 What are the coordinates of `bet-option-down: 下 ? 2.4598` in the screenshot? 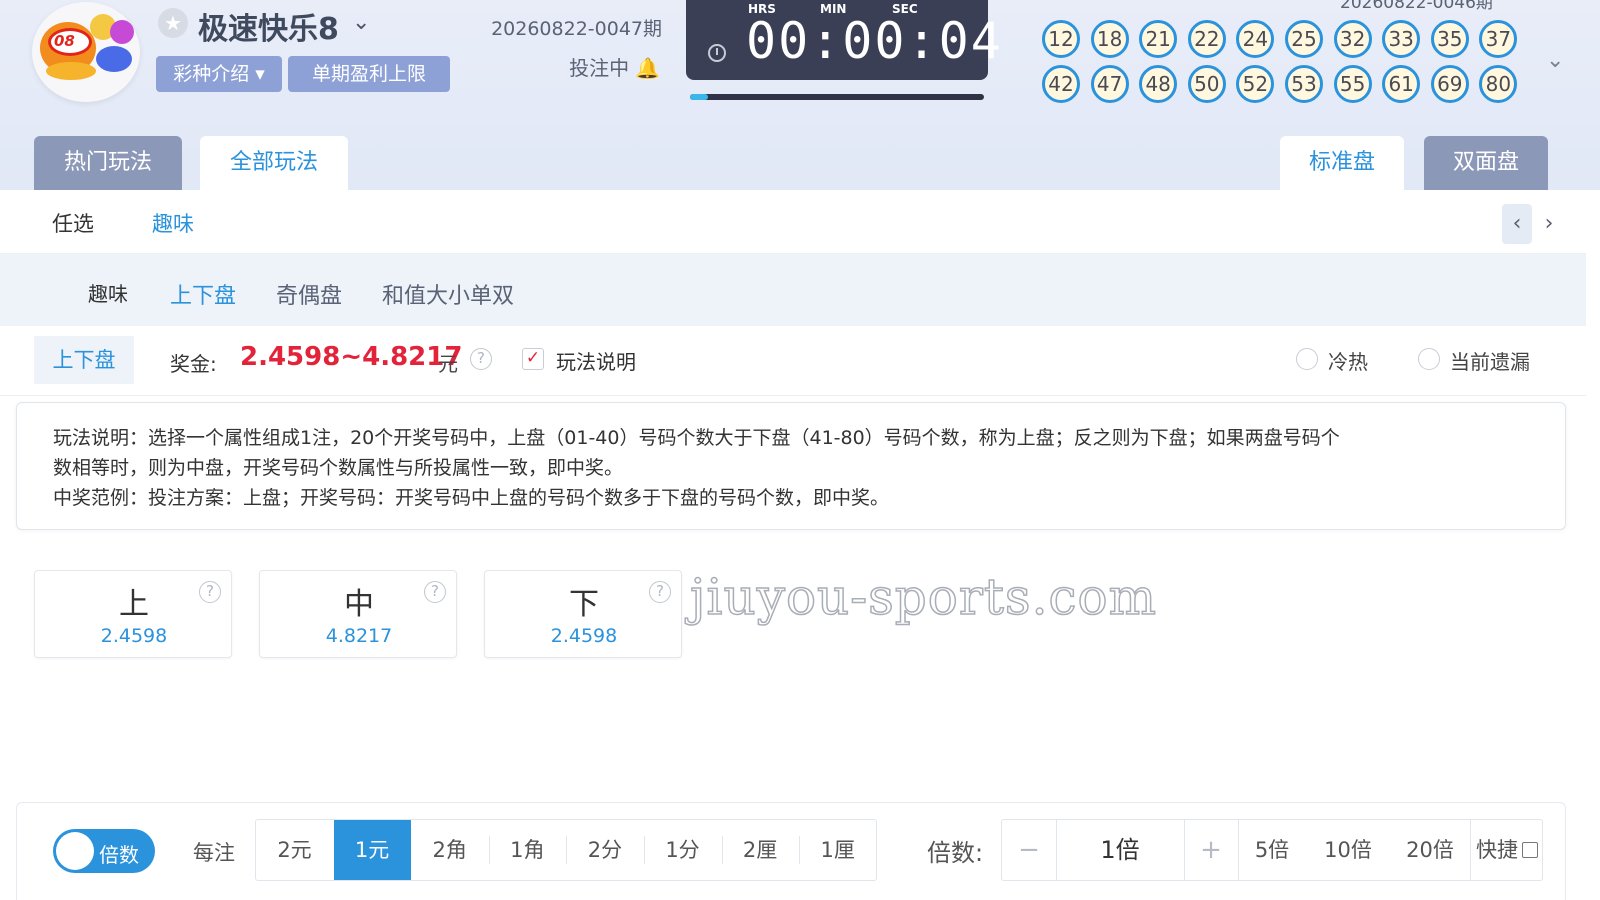 It's located at (583, 614).